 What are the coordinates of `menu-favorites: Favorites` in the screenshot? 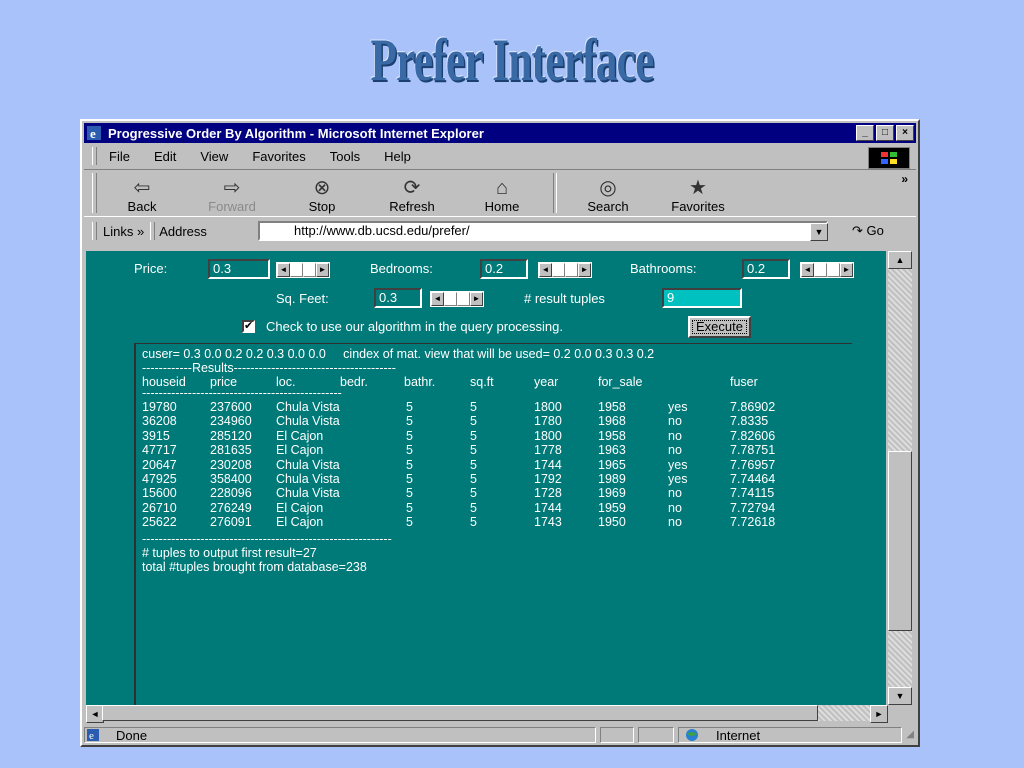 It's located at (278, 156).